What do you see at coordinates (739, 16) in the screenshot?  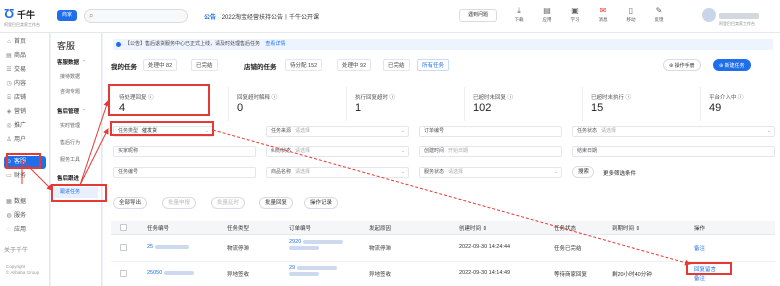 I see `user-name` at bounding box center [739, 16].